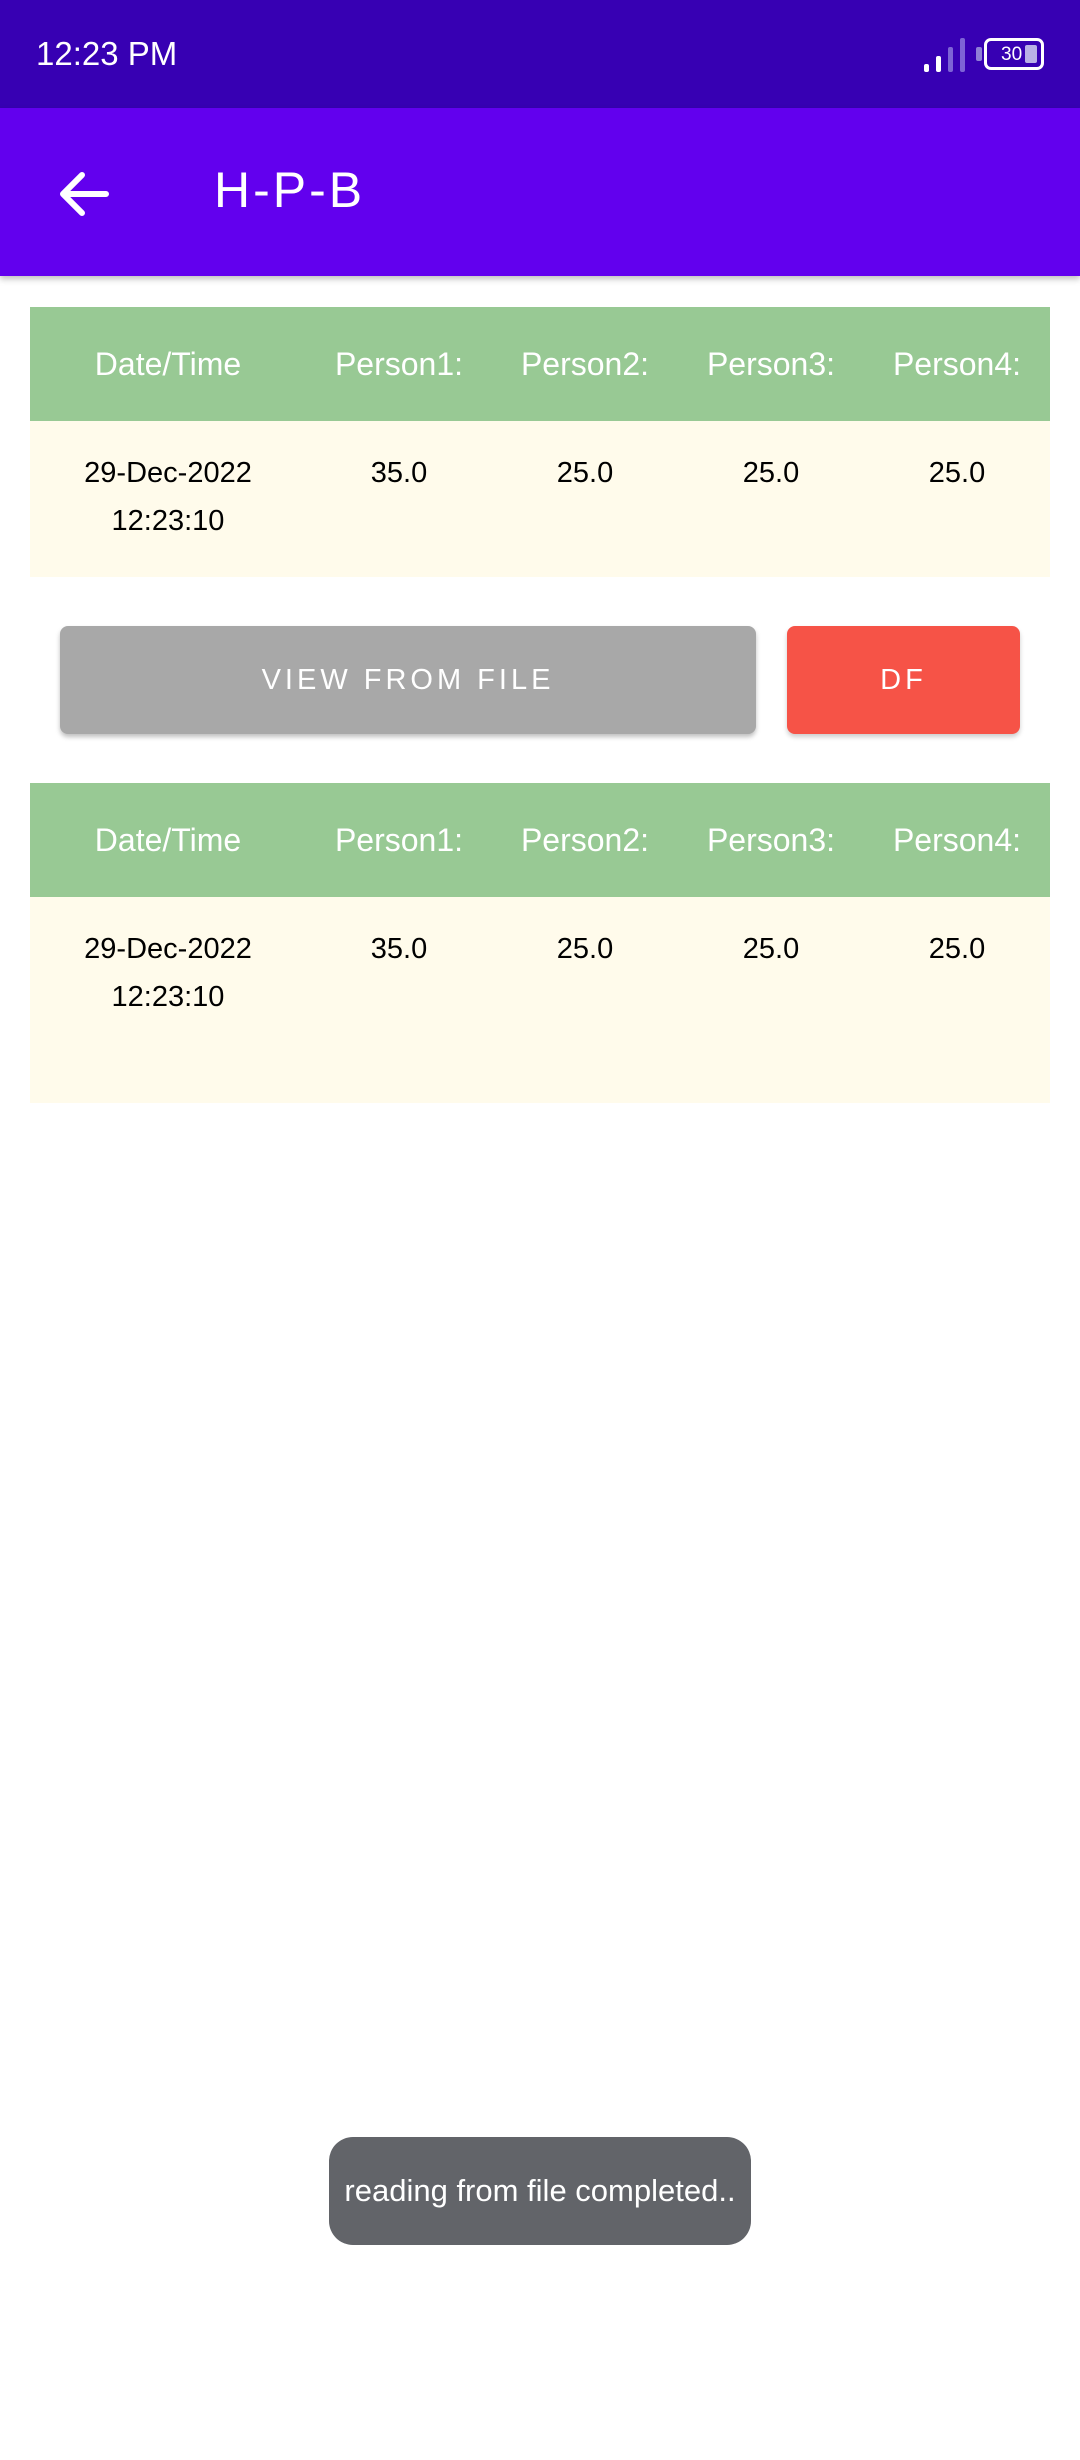 This screenshot has width=1080, height=2460. I want to click on signal-icon, so click(944, 55).